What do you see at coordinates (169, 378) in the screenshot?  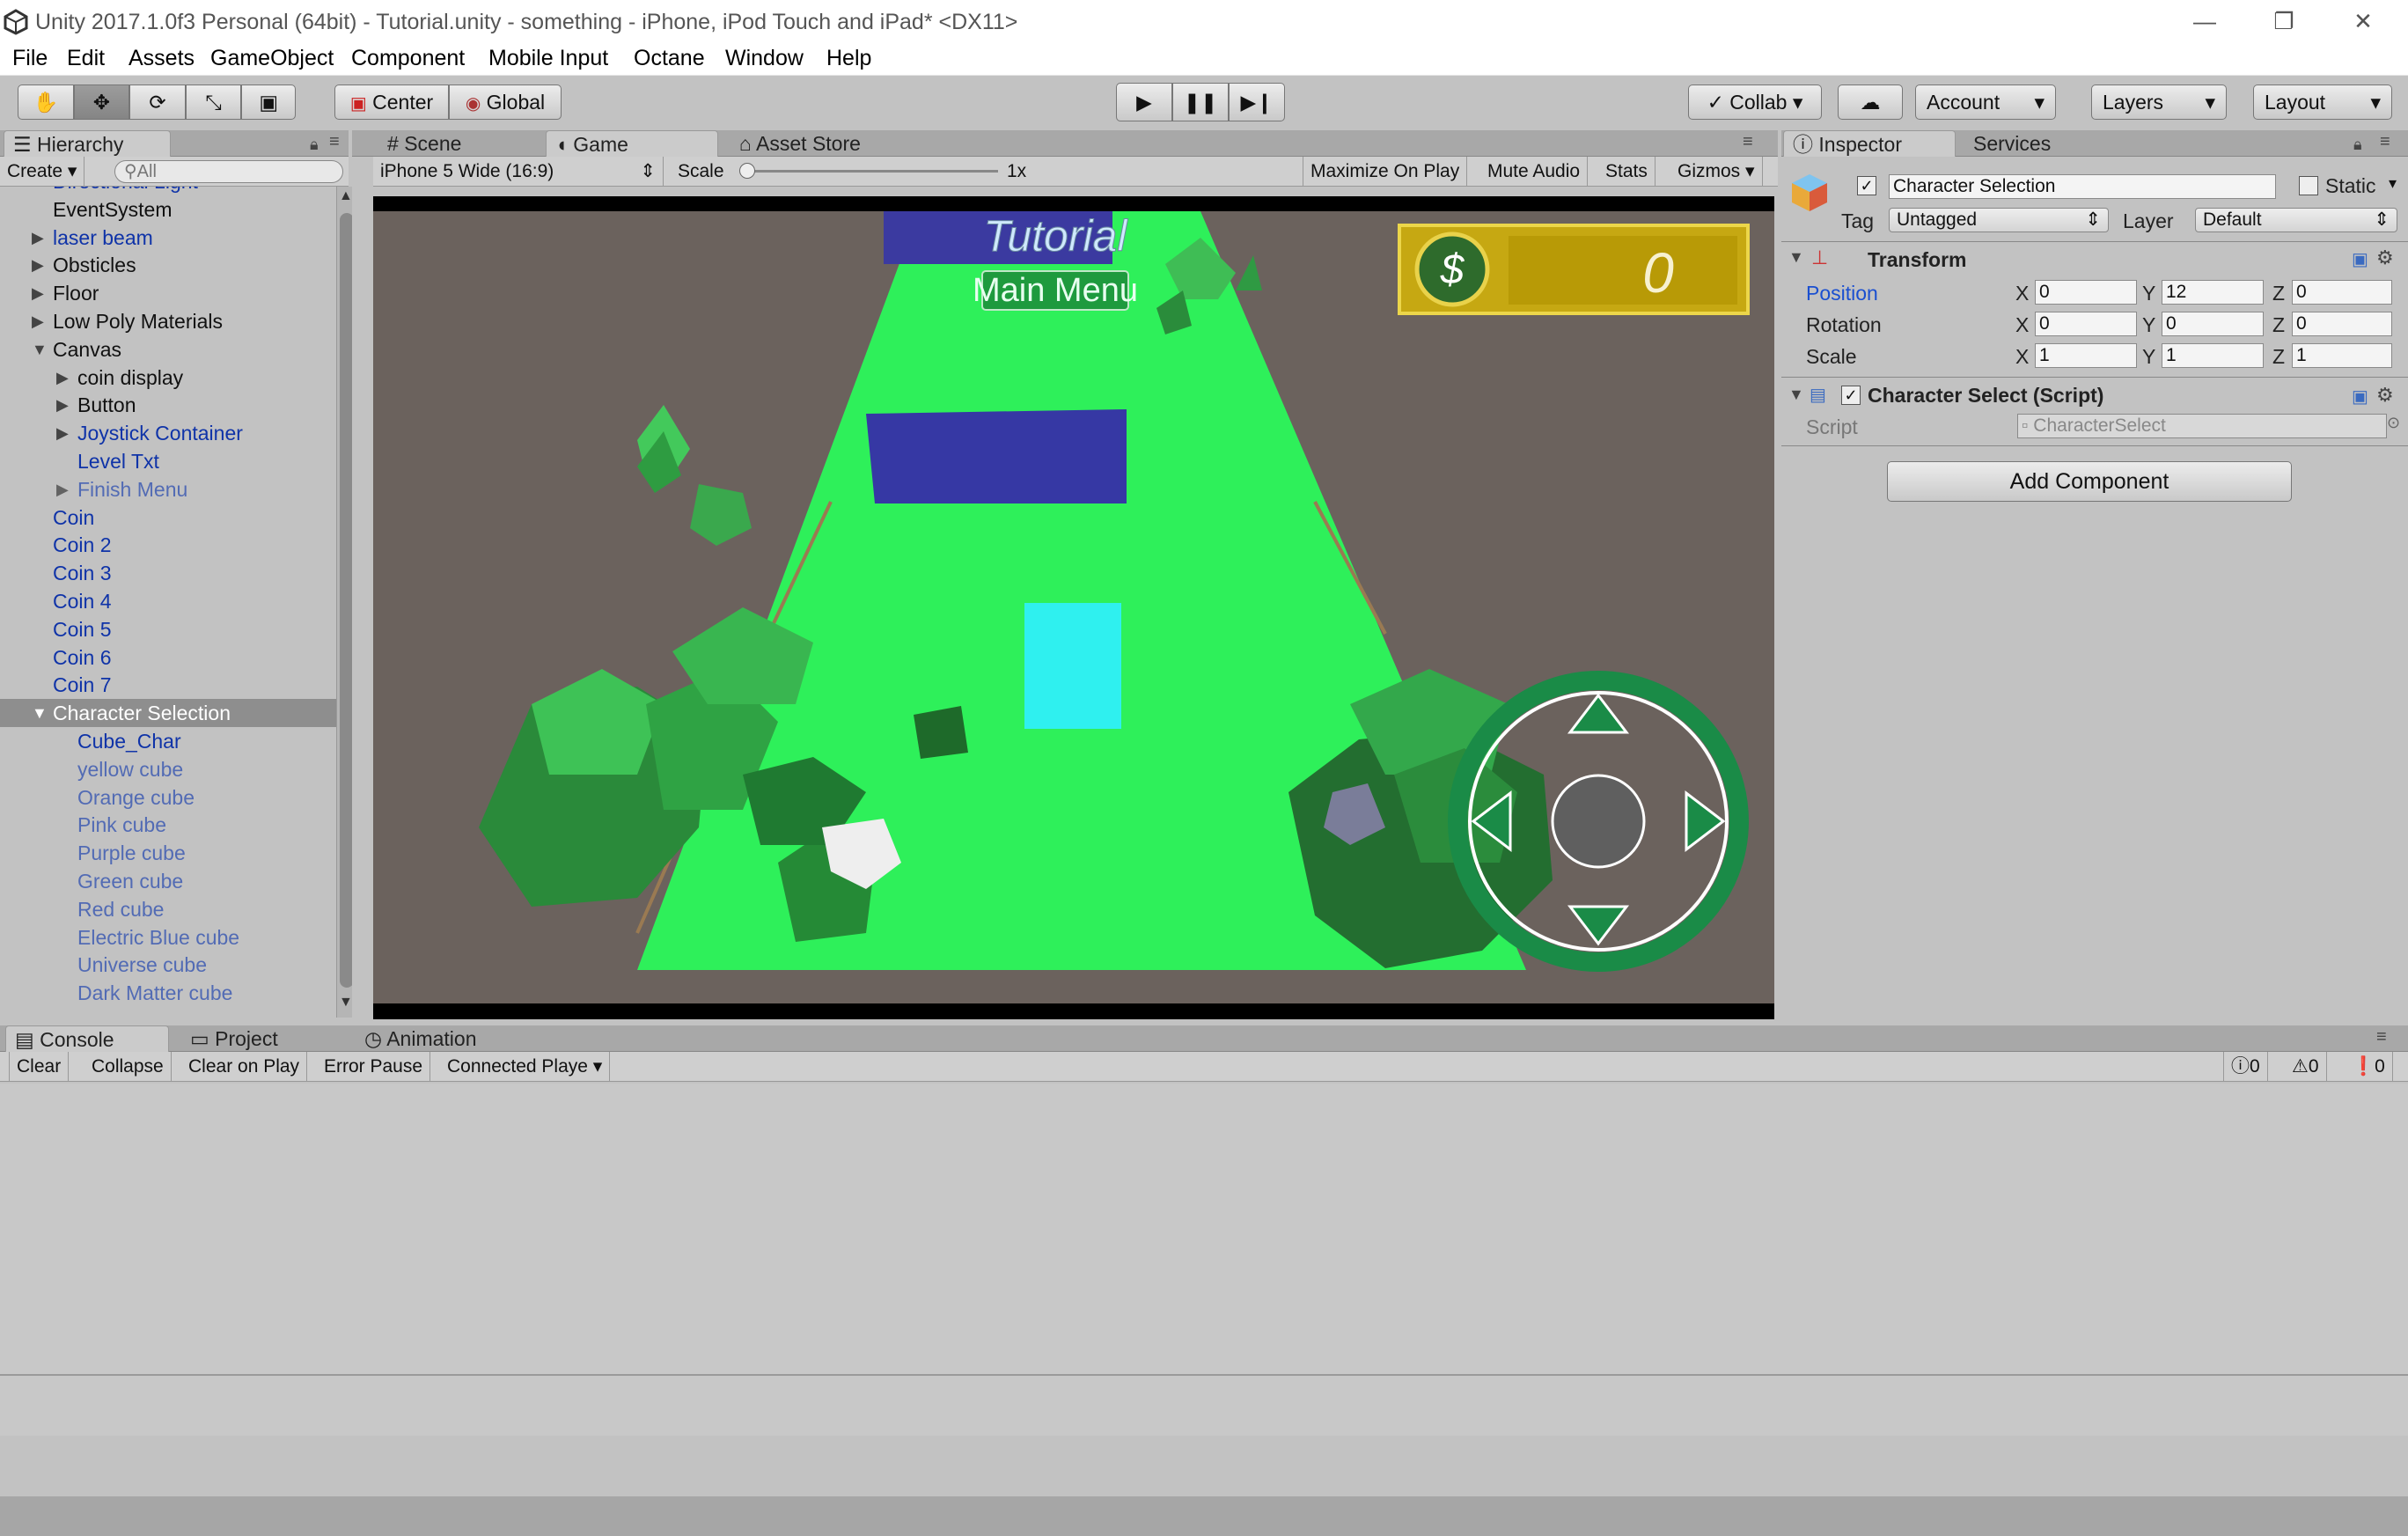 I see `hierarchy-item: ▶ coin display` at bounding box center [169, 378].